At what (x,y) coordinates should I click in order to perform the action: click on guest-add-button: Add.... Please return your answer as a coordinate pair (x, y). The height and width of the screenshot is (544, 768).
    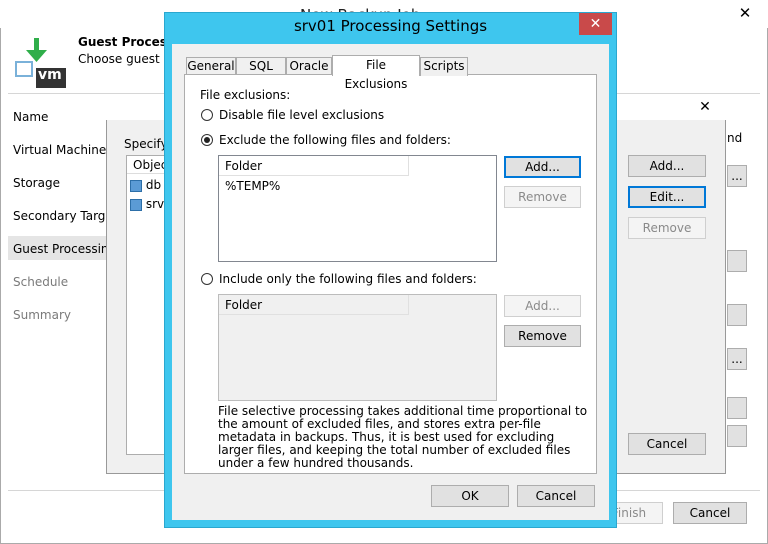
    Looking at the image, I should click on (667, 166).